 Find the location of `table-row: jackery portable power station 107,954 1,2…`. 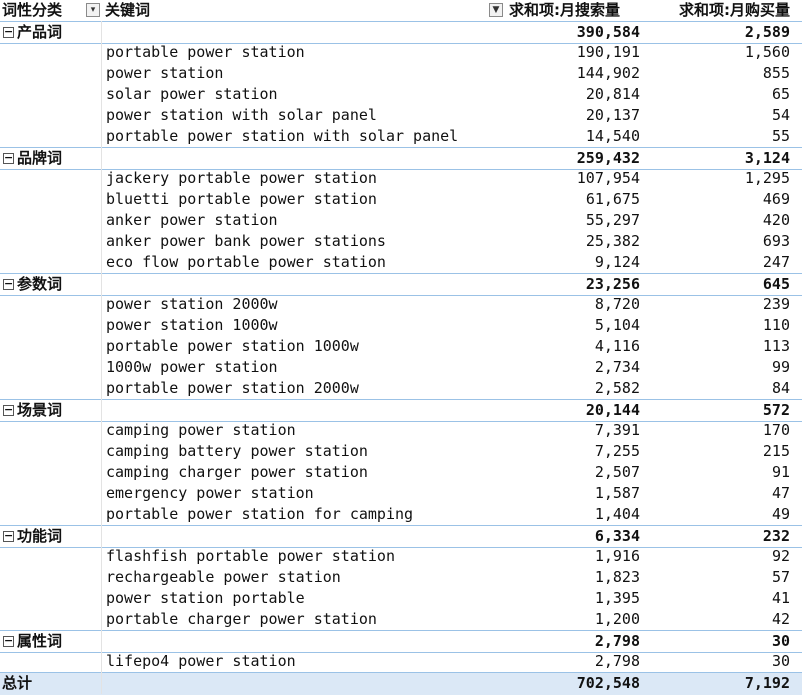

table-row: jackery portable power station 107,954 1,2… is located at coordinates (401, 178).